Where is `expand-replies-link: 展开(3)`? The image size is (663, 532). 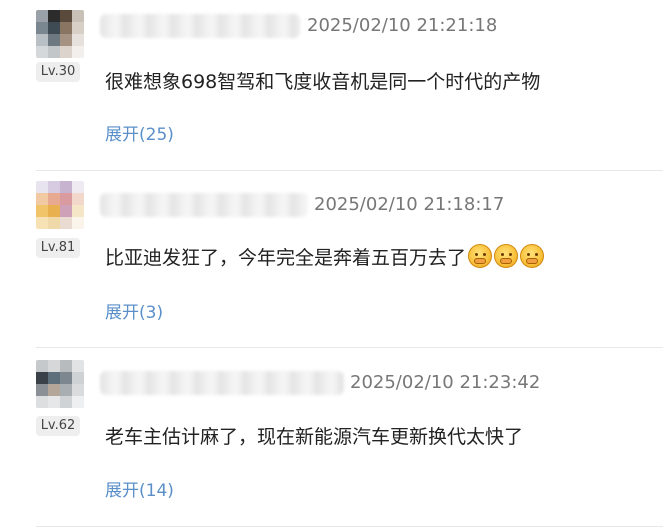 expand-replies-link: 展开(3) is located at coordinates (134, 313).